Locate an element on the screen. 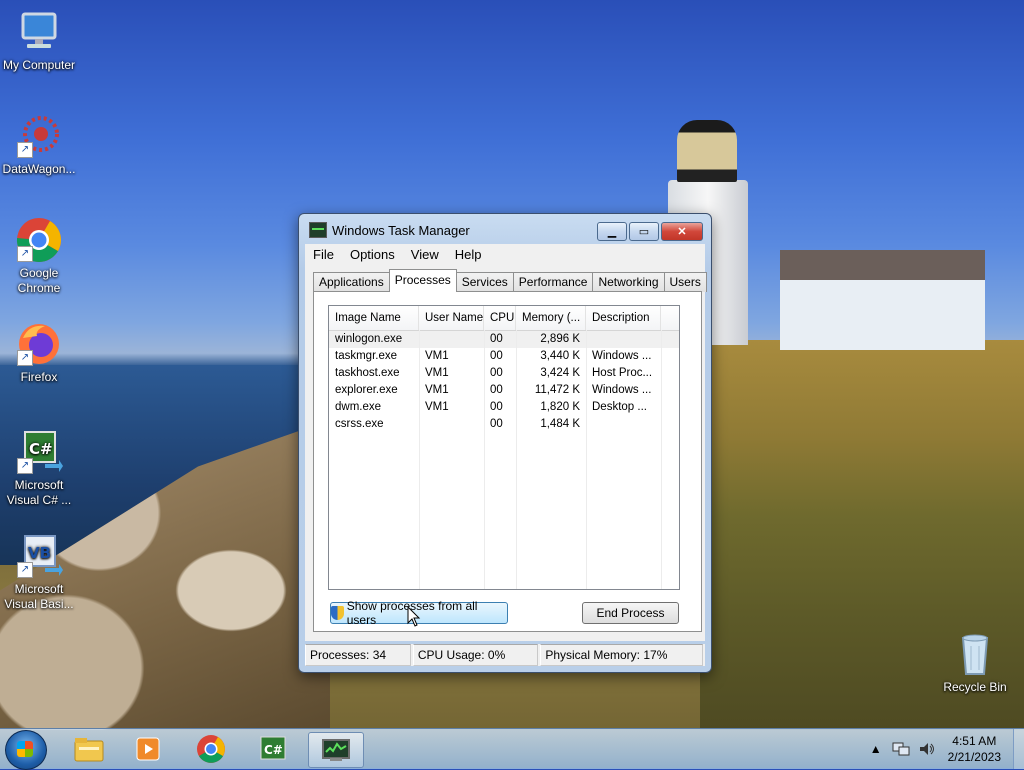 The height and width of the screenshot is (770, 1024). wallpaper-house is located at coordinates (882, 300).